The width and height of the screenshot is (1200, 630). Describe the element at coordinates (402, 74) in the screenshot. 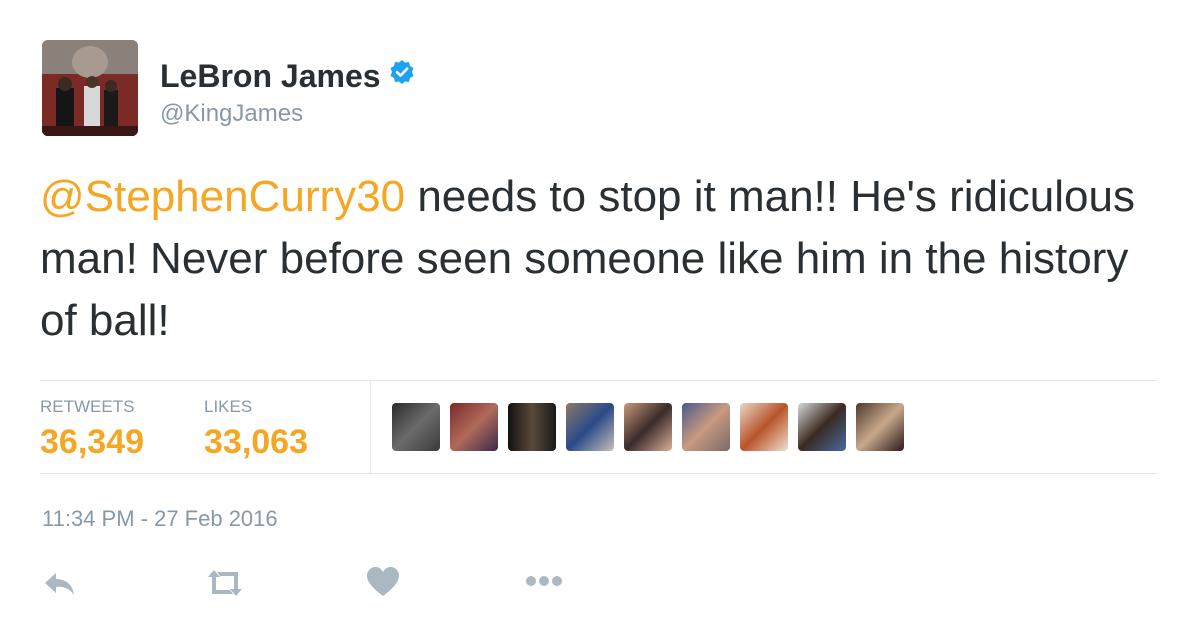

I see `verified-badge-icon` at that location.